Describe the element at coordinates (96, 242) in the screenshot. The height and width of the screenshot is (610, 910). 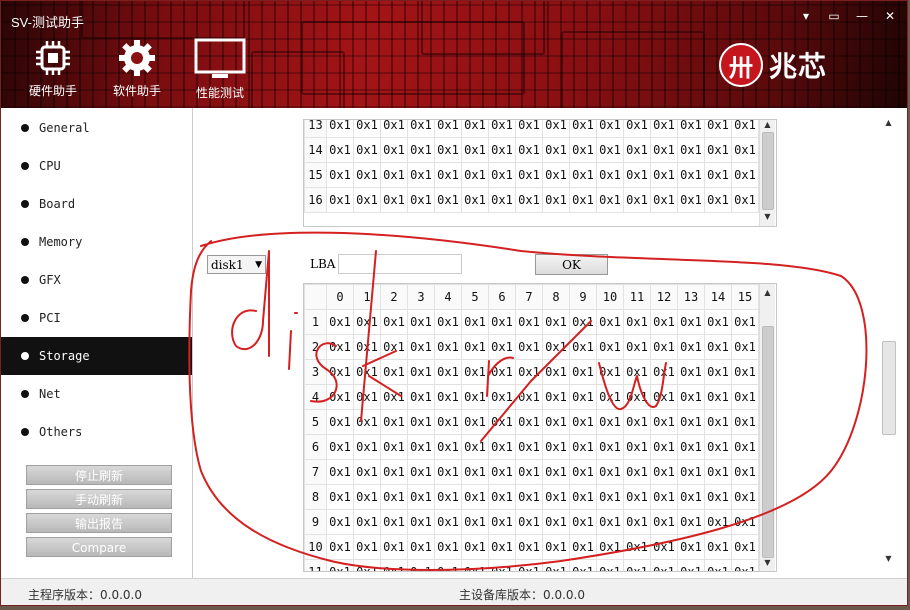
I see `sidebar-item-memory: Memory` at that location.